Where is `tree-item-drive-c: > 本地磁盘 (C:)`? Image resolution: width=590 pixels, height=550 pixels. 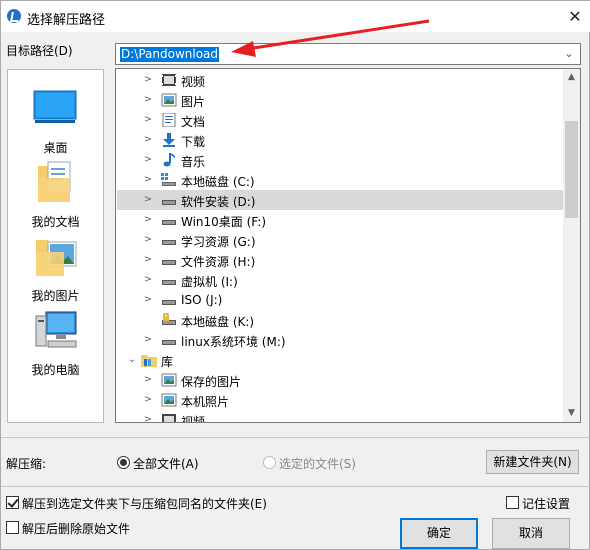
tree-item-drive-c: > 本地磁盘 (C:) is located at coordinates (340, 180).